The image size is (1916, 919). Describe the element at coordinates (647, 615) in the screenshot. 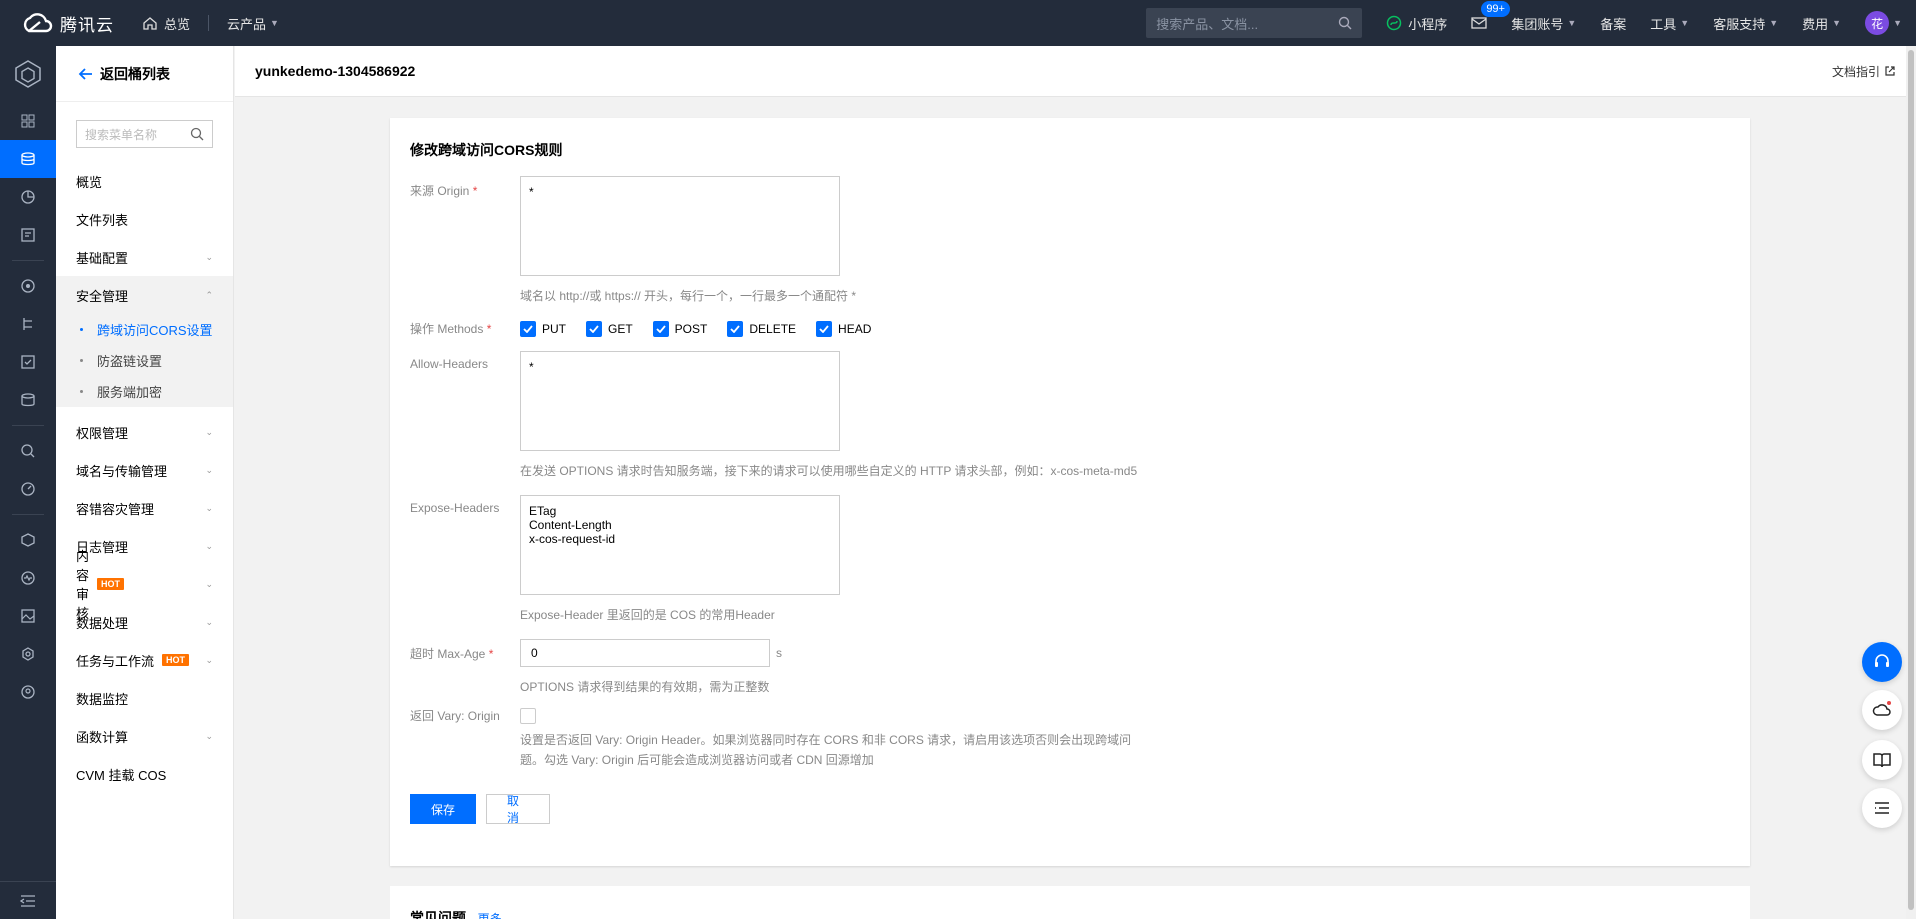

I see `expose-headers-help: Expose-Header 里返回的是 COS 的常用Header` at that location.